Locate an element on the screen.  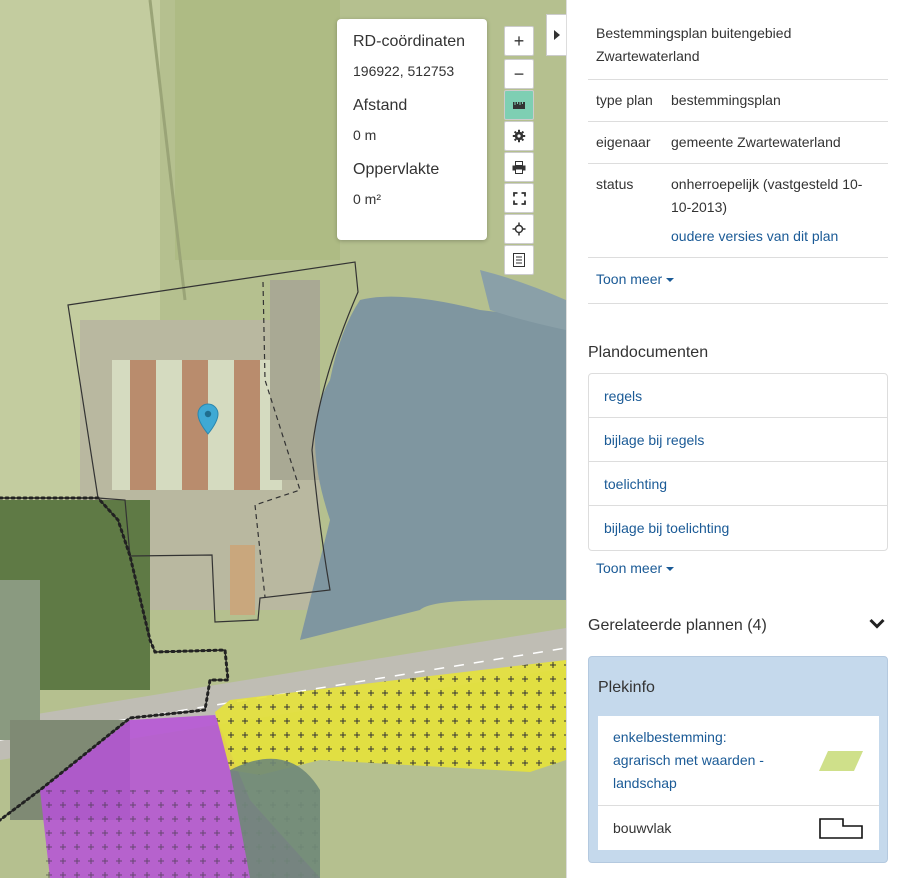
distance-value: 0 m is located at coordinates (365, 135).